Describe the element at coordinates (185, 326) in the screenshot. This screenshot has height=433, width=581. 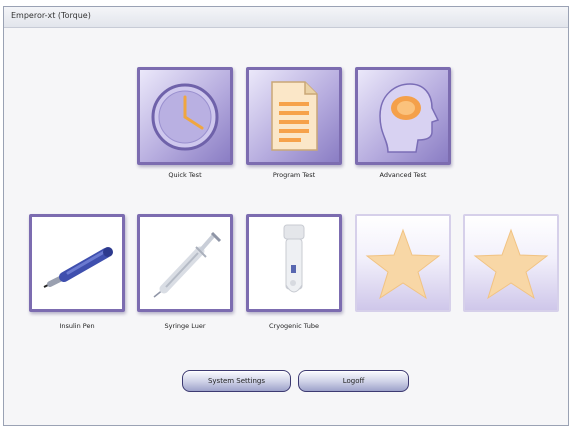
I see `syringe-luer-label: Syringe Luer` at that location.